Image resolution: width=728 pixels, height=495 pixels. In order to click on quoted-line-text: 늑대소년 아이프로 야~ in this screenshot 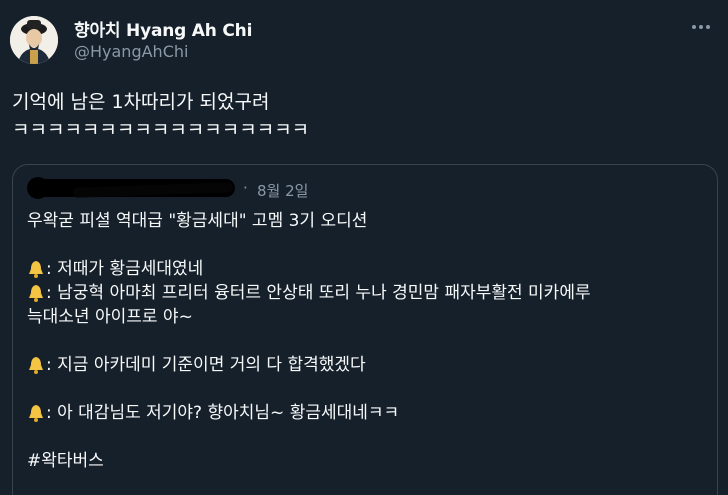, I will do `click(110, 317)`.